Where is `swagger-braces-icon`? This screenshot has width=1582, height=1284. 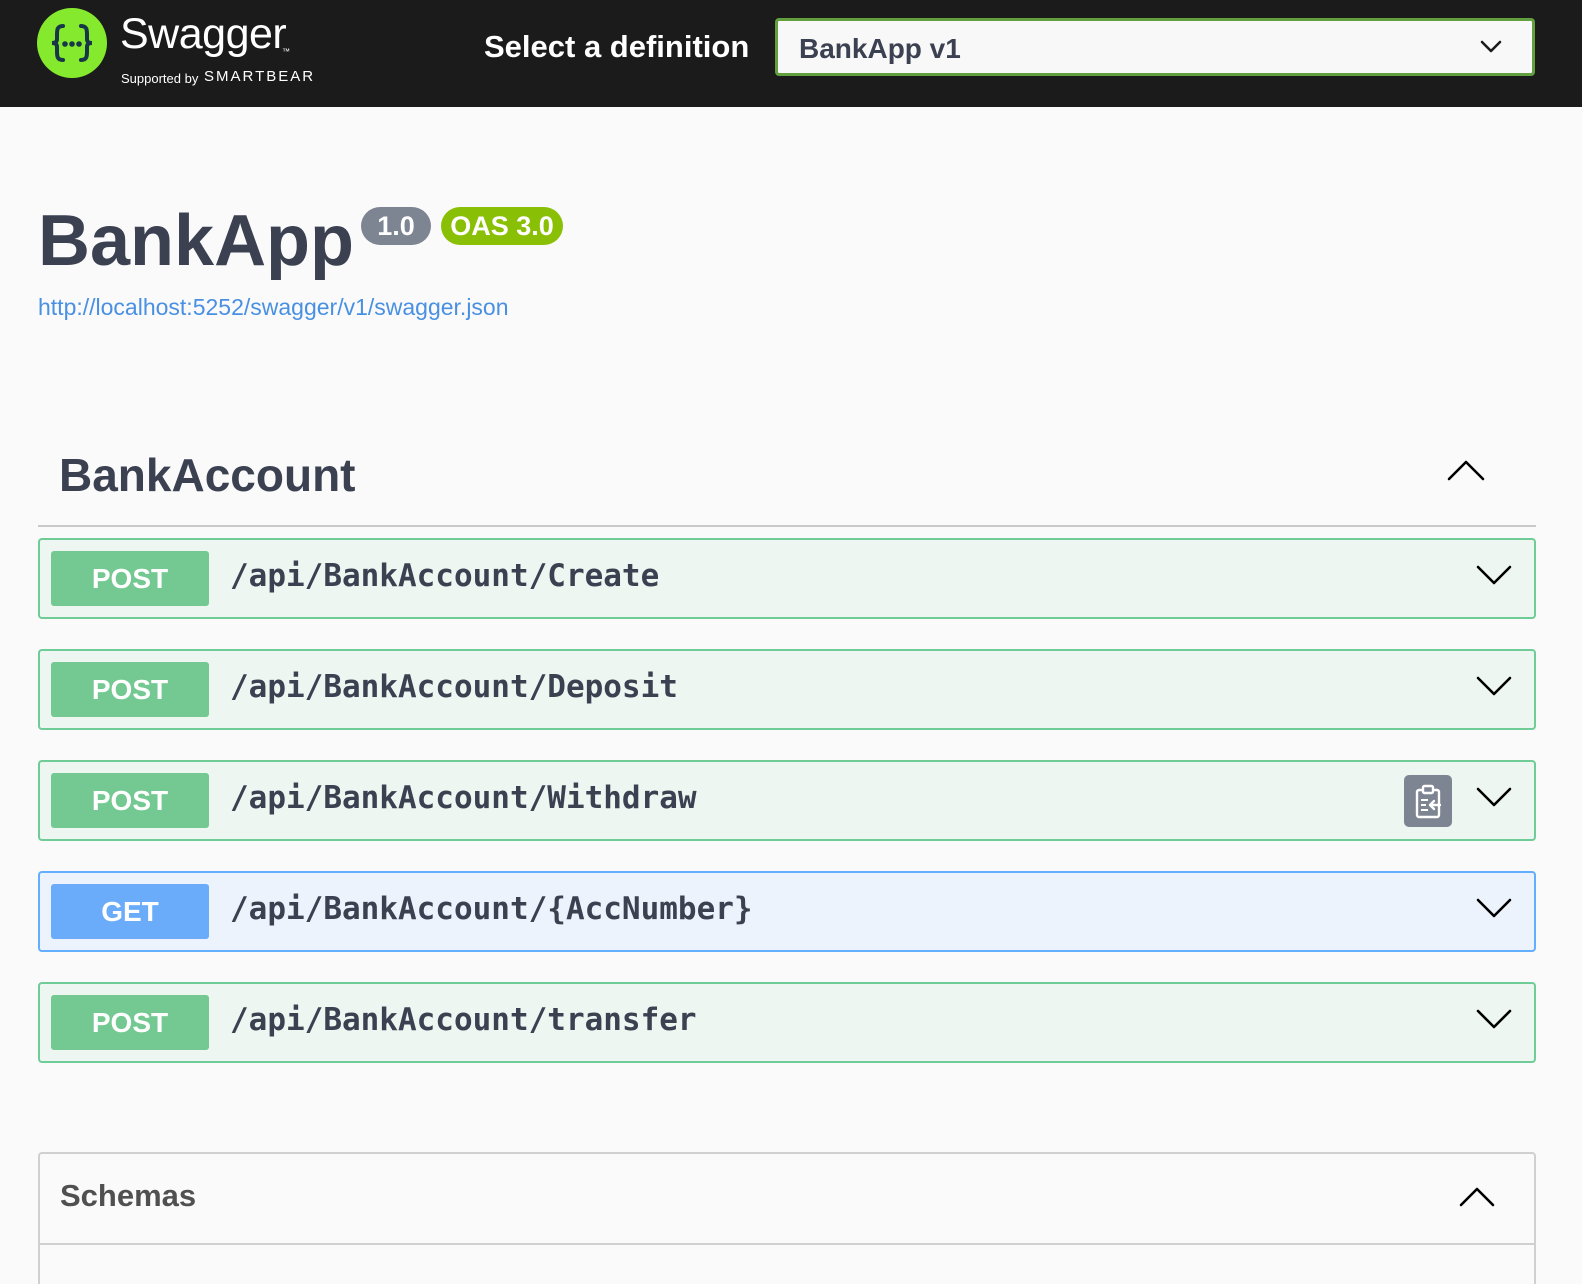
swagger-braces-icon is located at coordinates (72, 43).